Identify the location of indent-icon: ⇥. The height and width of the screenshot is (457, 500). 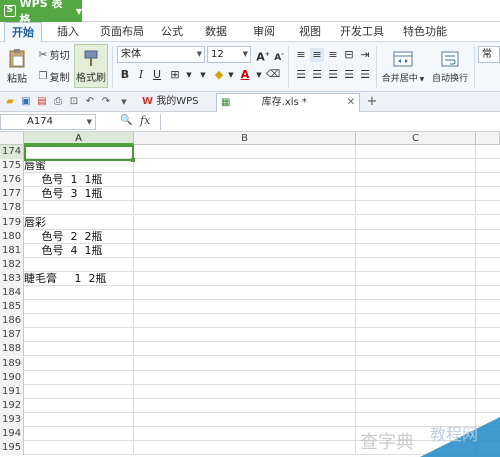
(365, 55).